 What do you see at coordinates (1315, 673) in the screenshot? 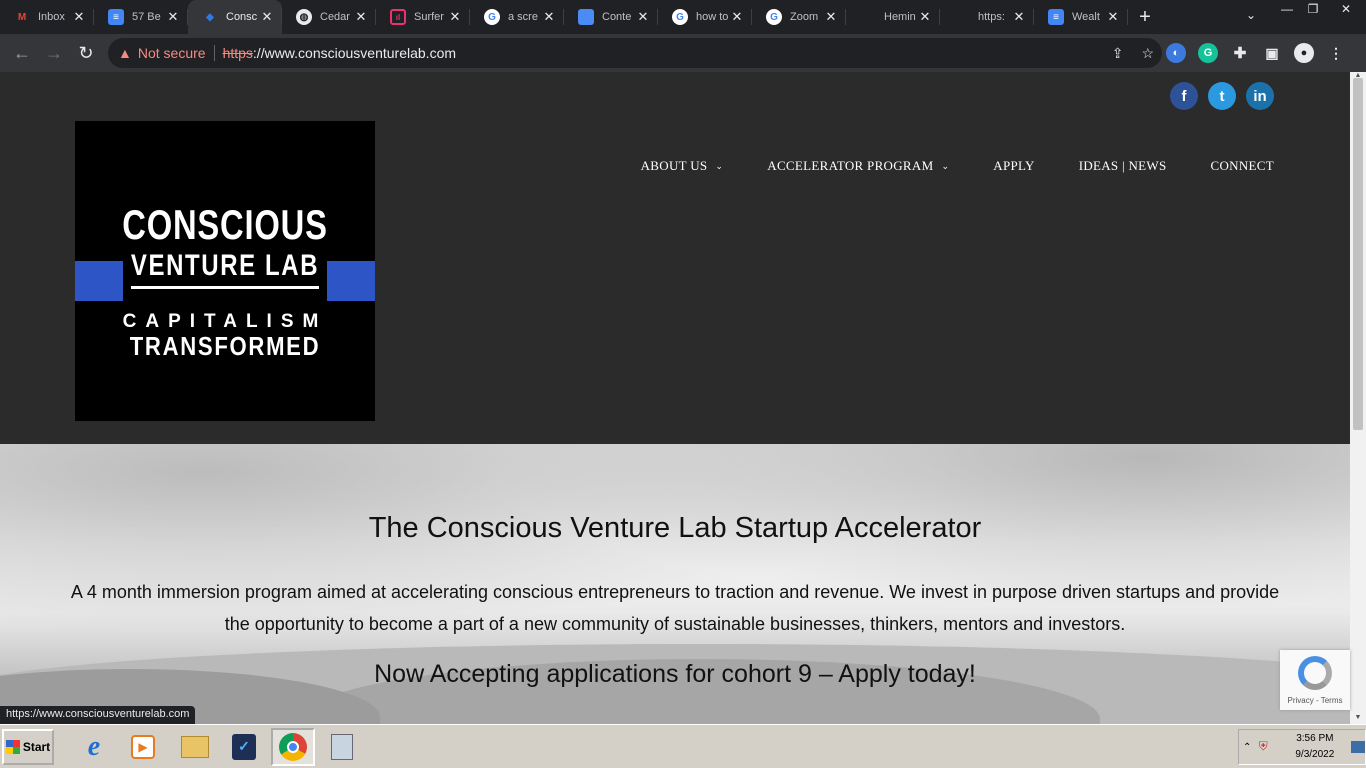
I see `recaptcha-icon` at bounding box center [1315, 673].